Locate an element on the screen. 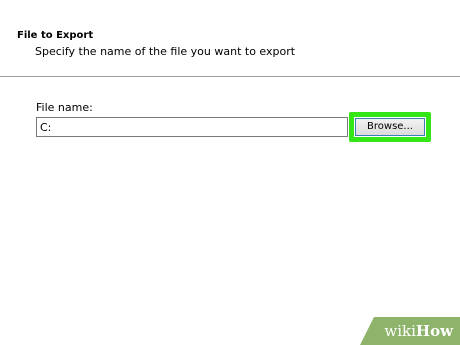 This screenshot has height=345, width=460. watermark-text-part1: wiki is located at coordinates (400, 331).